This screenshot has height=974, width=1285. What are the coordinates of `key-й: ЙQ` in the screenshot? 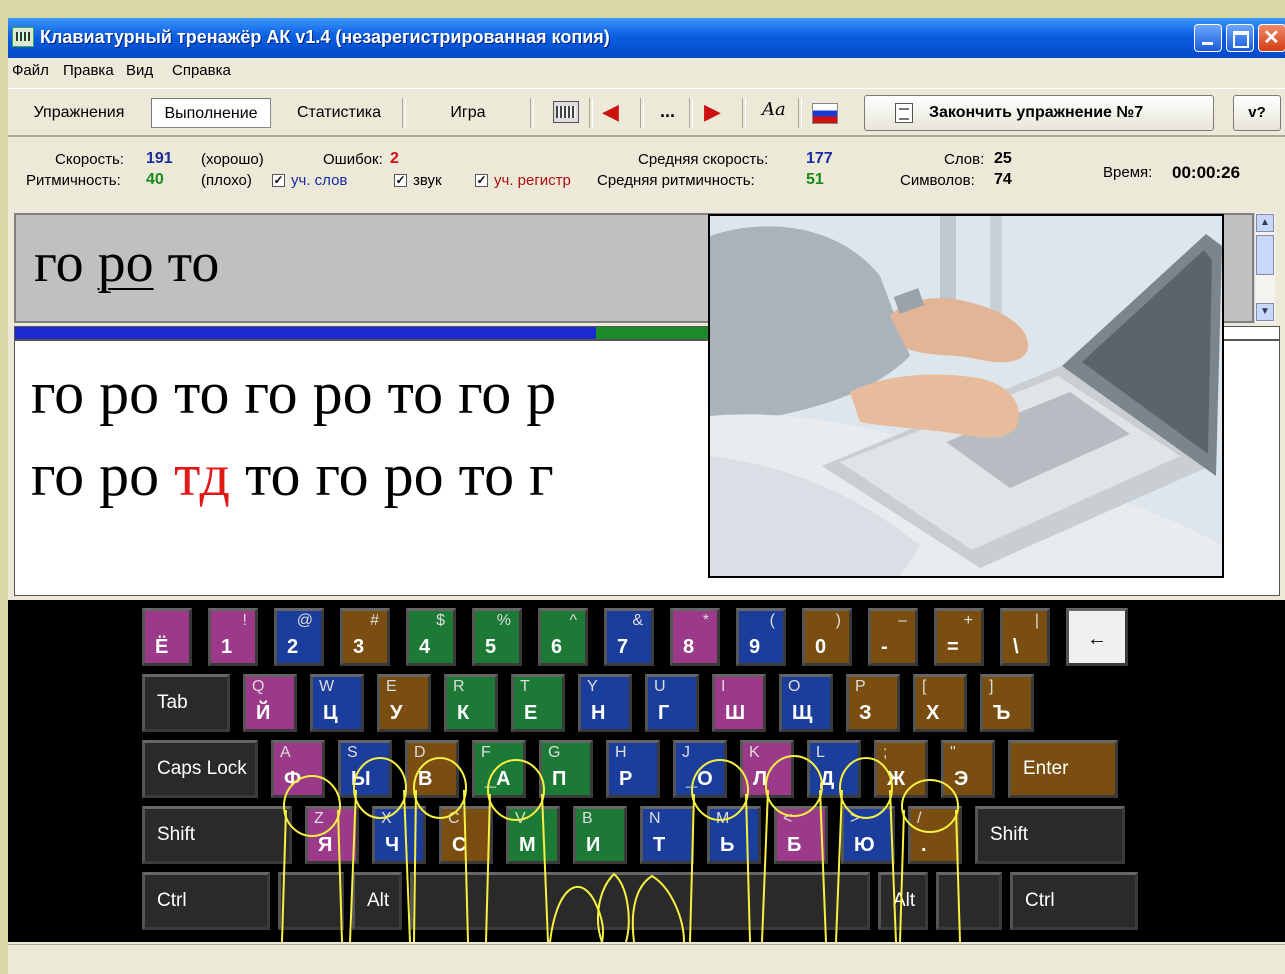 It's located at (270, 703).